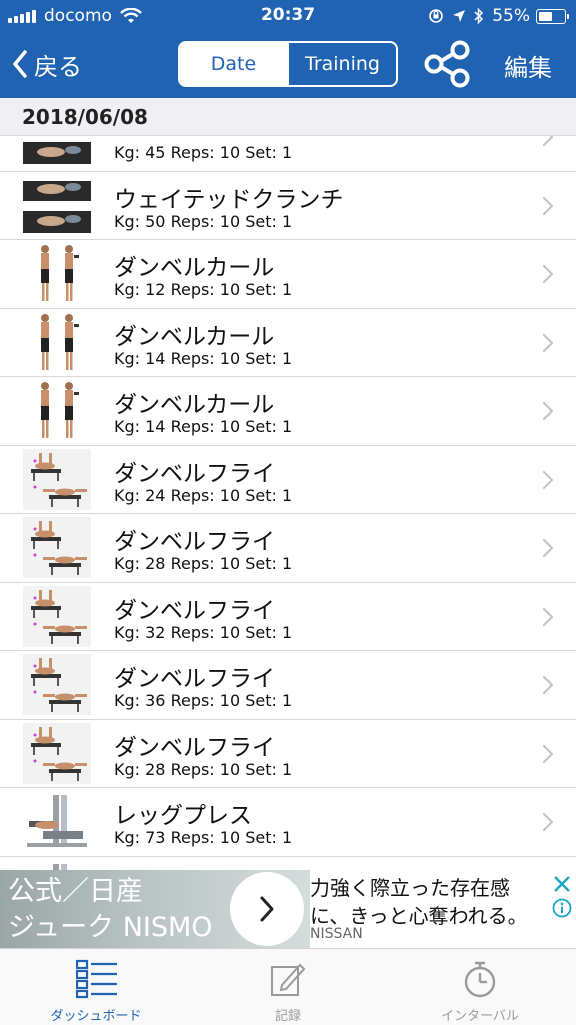  Describe the element at coordinates (562, 884) in the screenshot. I see `ad-close-icon` at that location.